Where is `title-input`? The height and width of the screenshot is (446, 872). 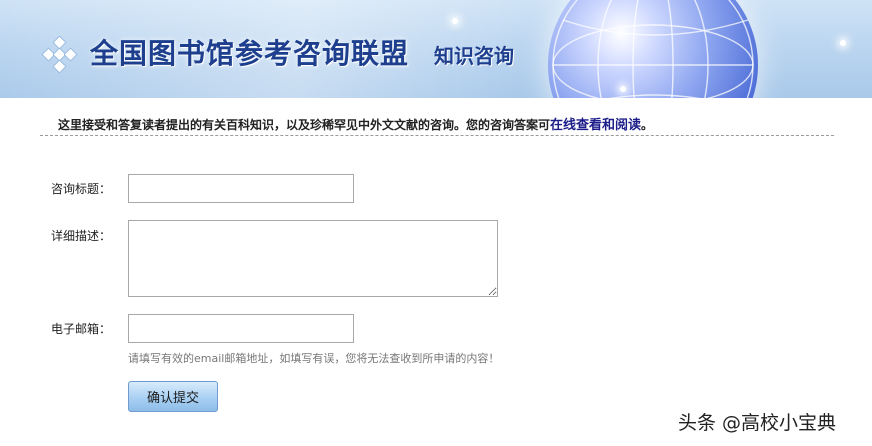 title-input is located at coordinates (241, 188).